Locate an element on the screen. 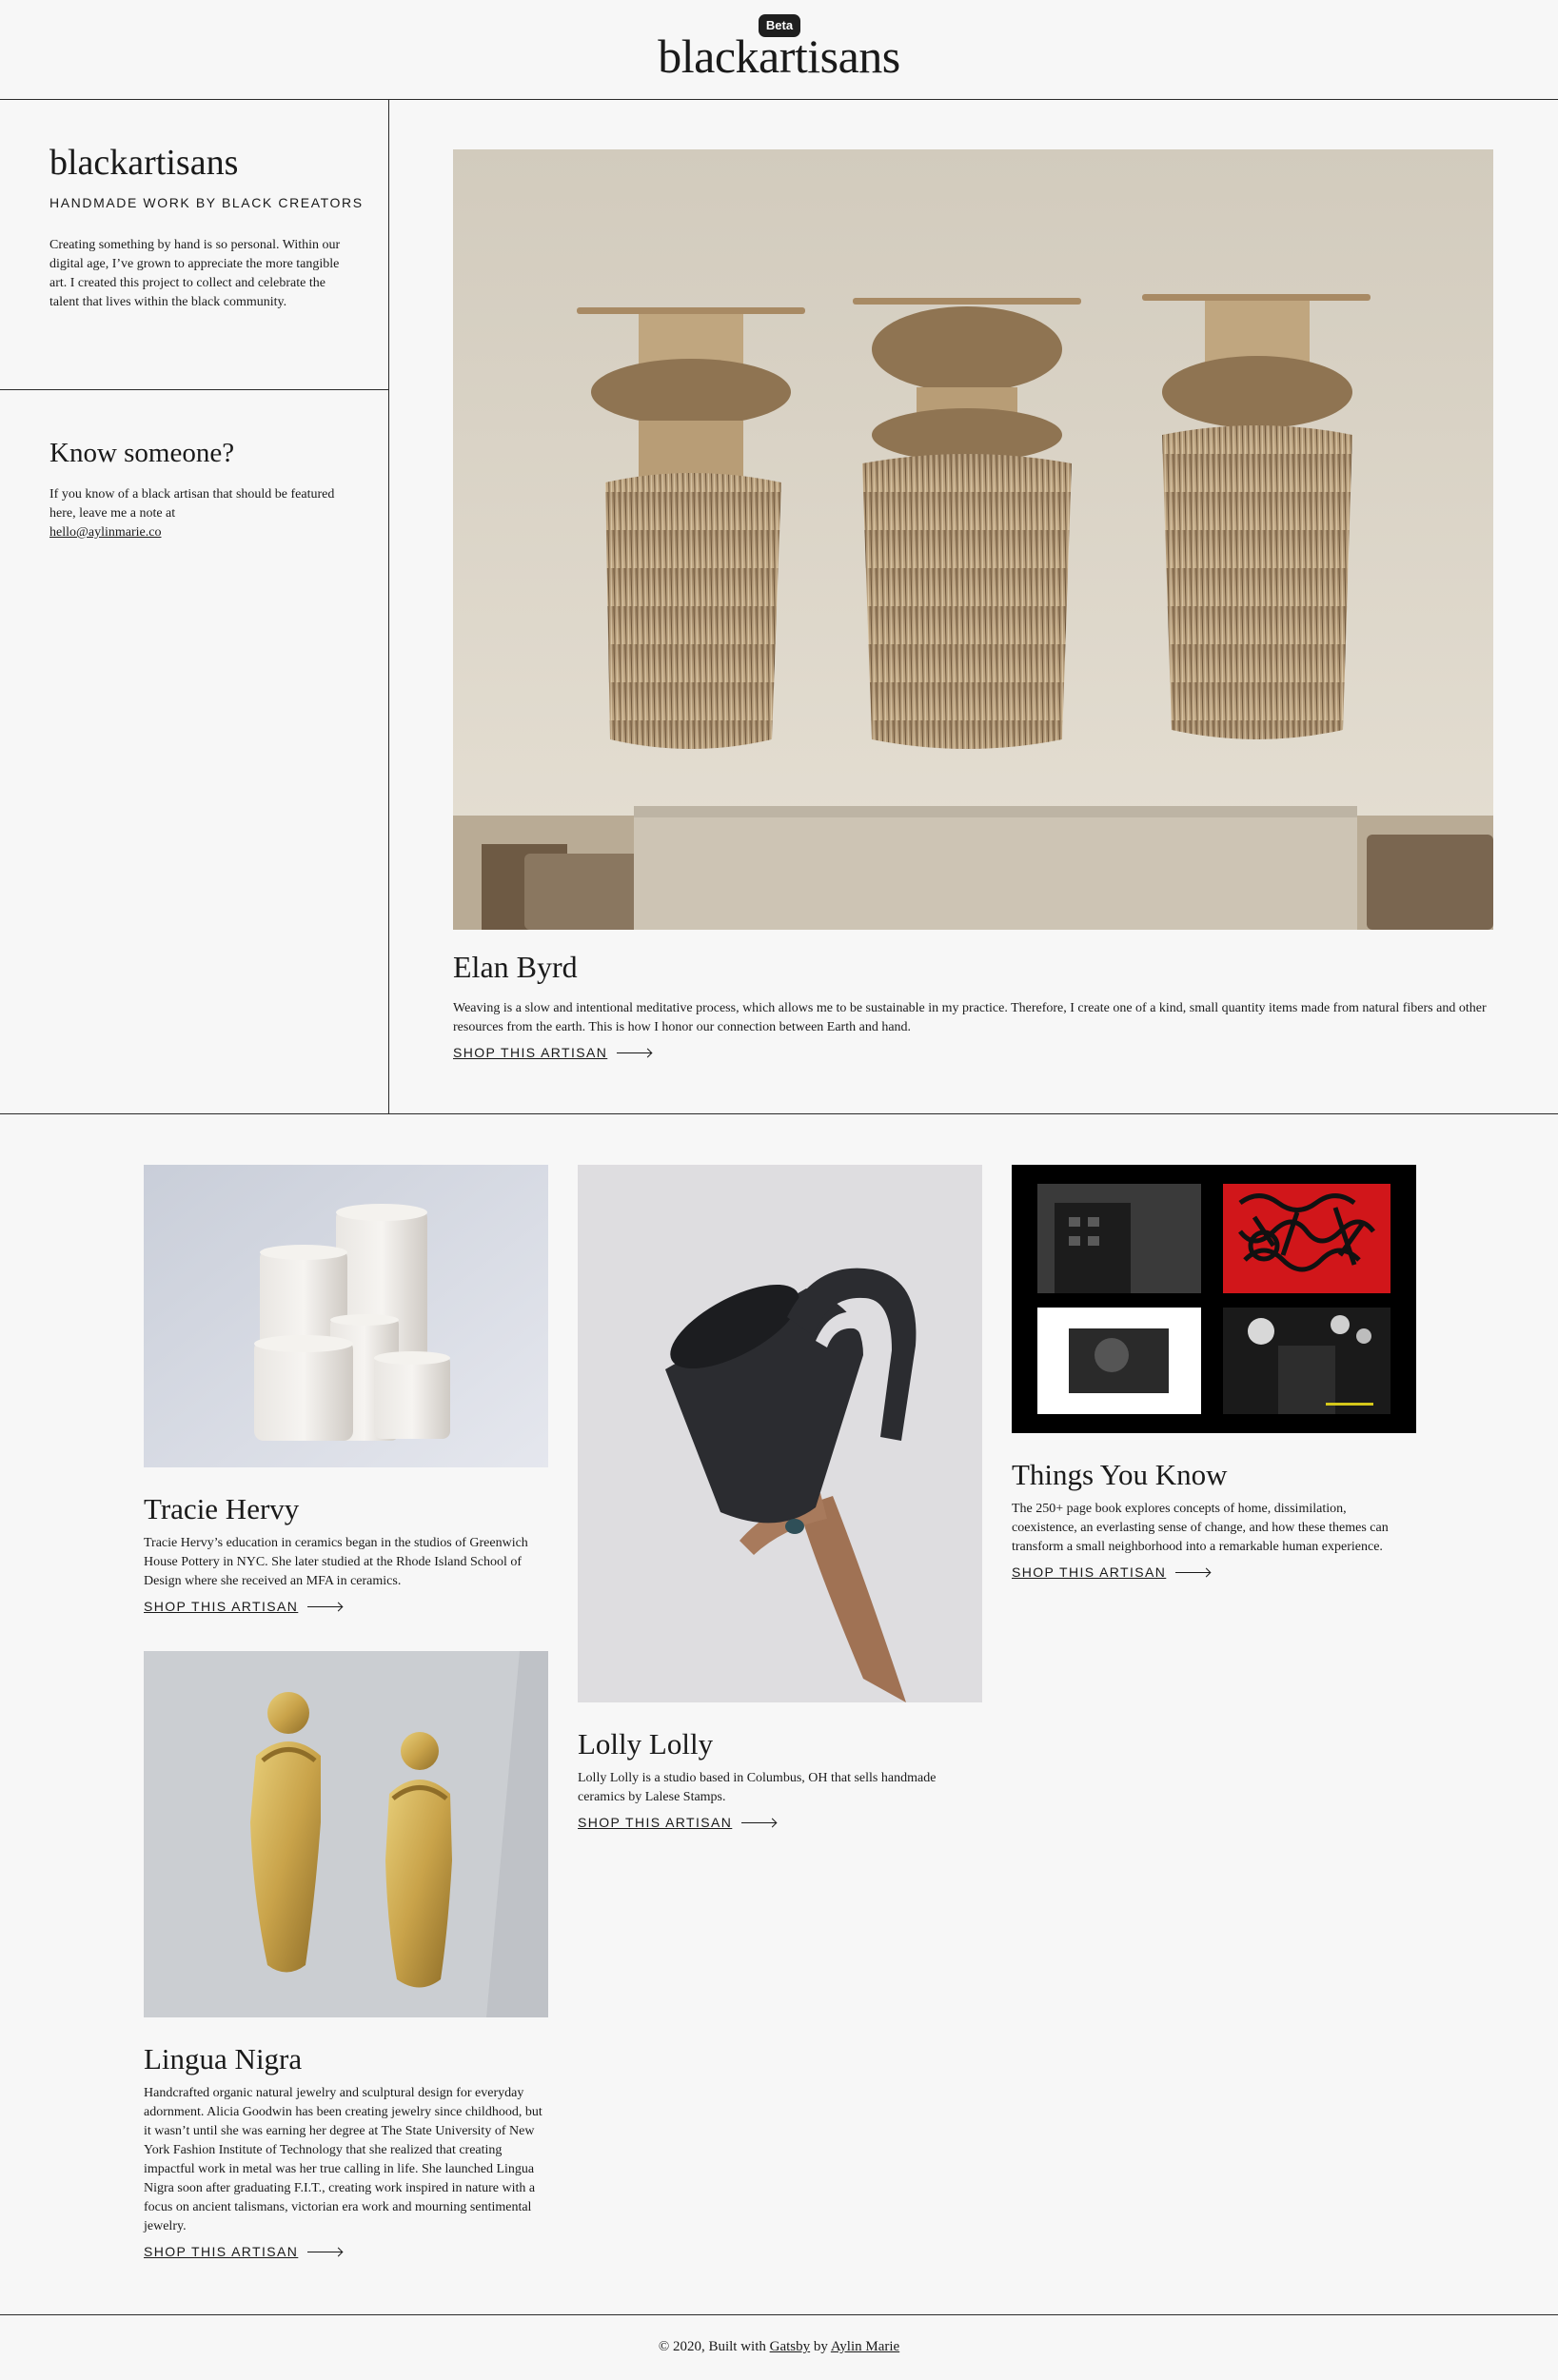 This screenshot has width=1558, height=2380. artisan-name: Tracie Hervy is located at coordinates (222, 1508).